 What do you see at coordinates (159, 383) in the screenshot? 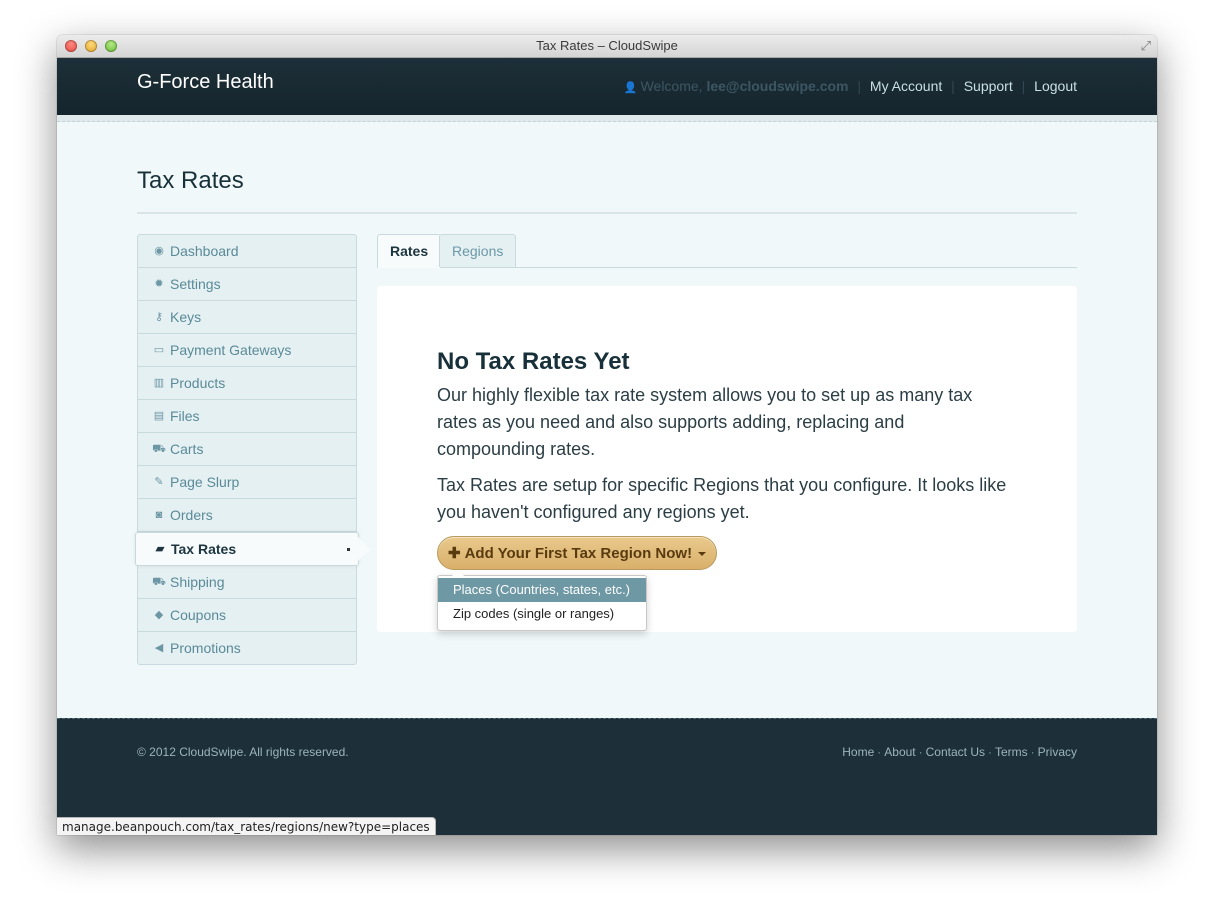
I see `barcode-icon: ▥` at bounding box center [159, 383].